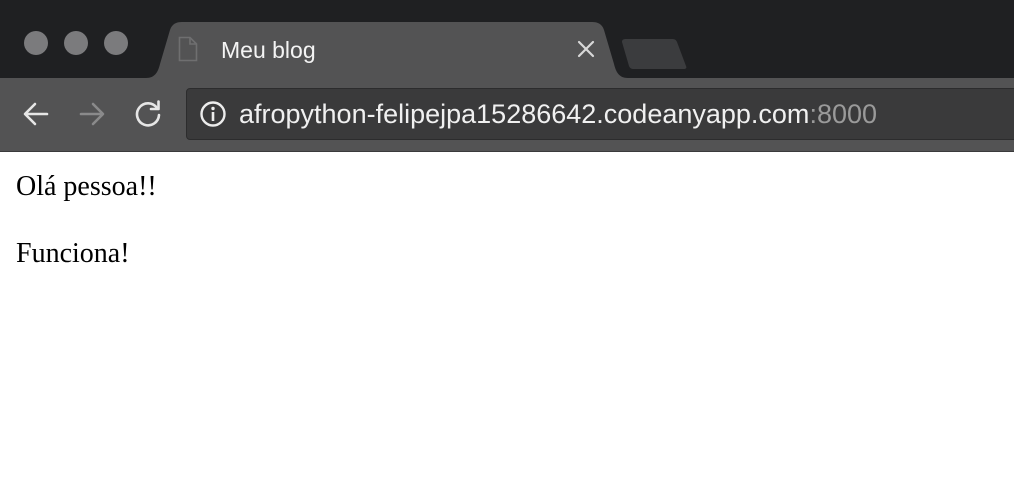  What do you see at coordinates (148, 114) in the screenshot?
I see `reload-icon` at bounding box center [148, 114].